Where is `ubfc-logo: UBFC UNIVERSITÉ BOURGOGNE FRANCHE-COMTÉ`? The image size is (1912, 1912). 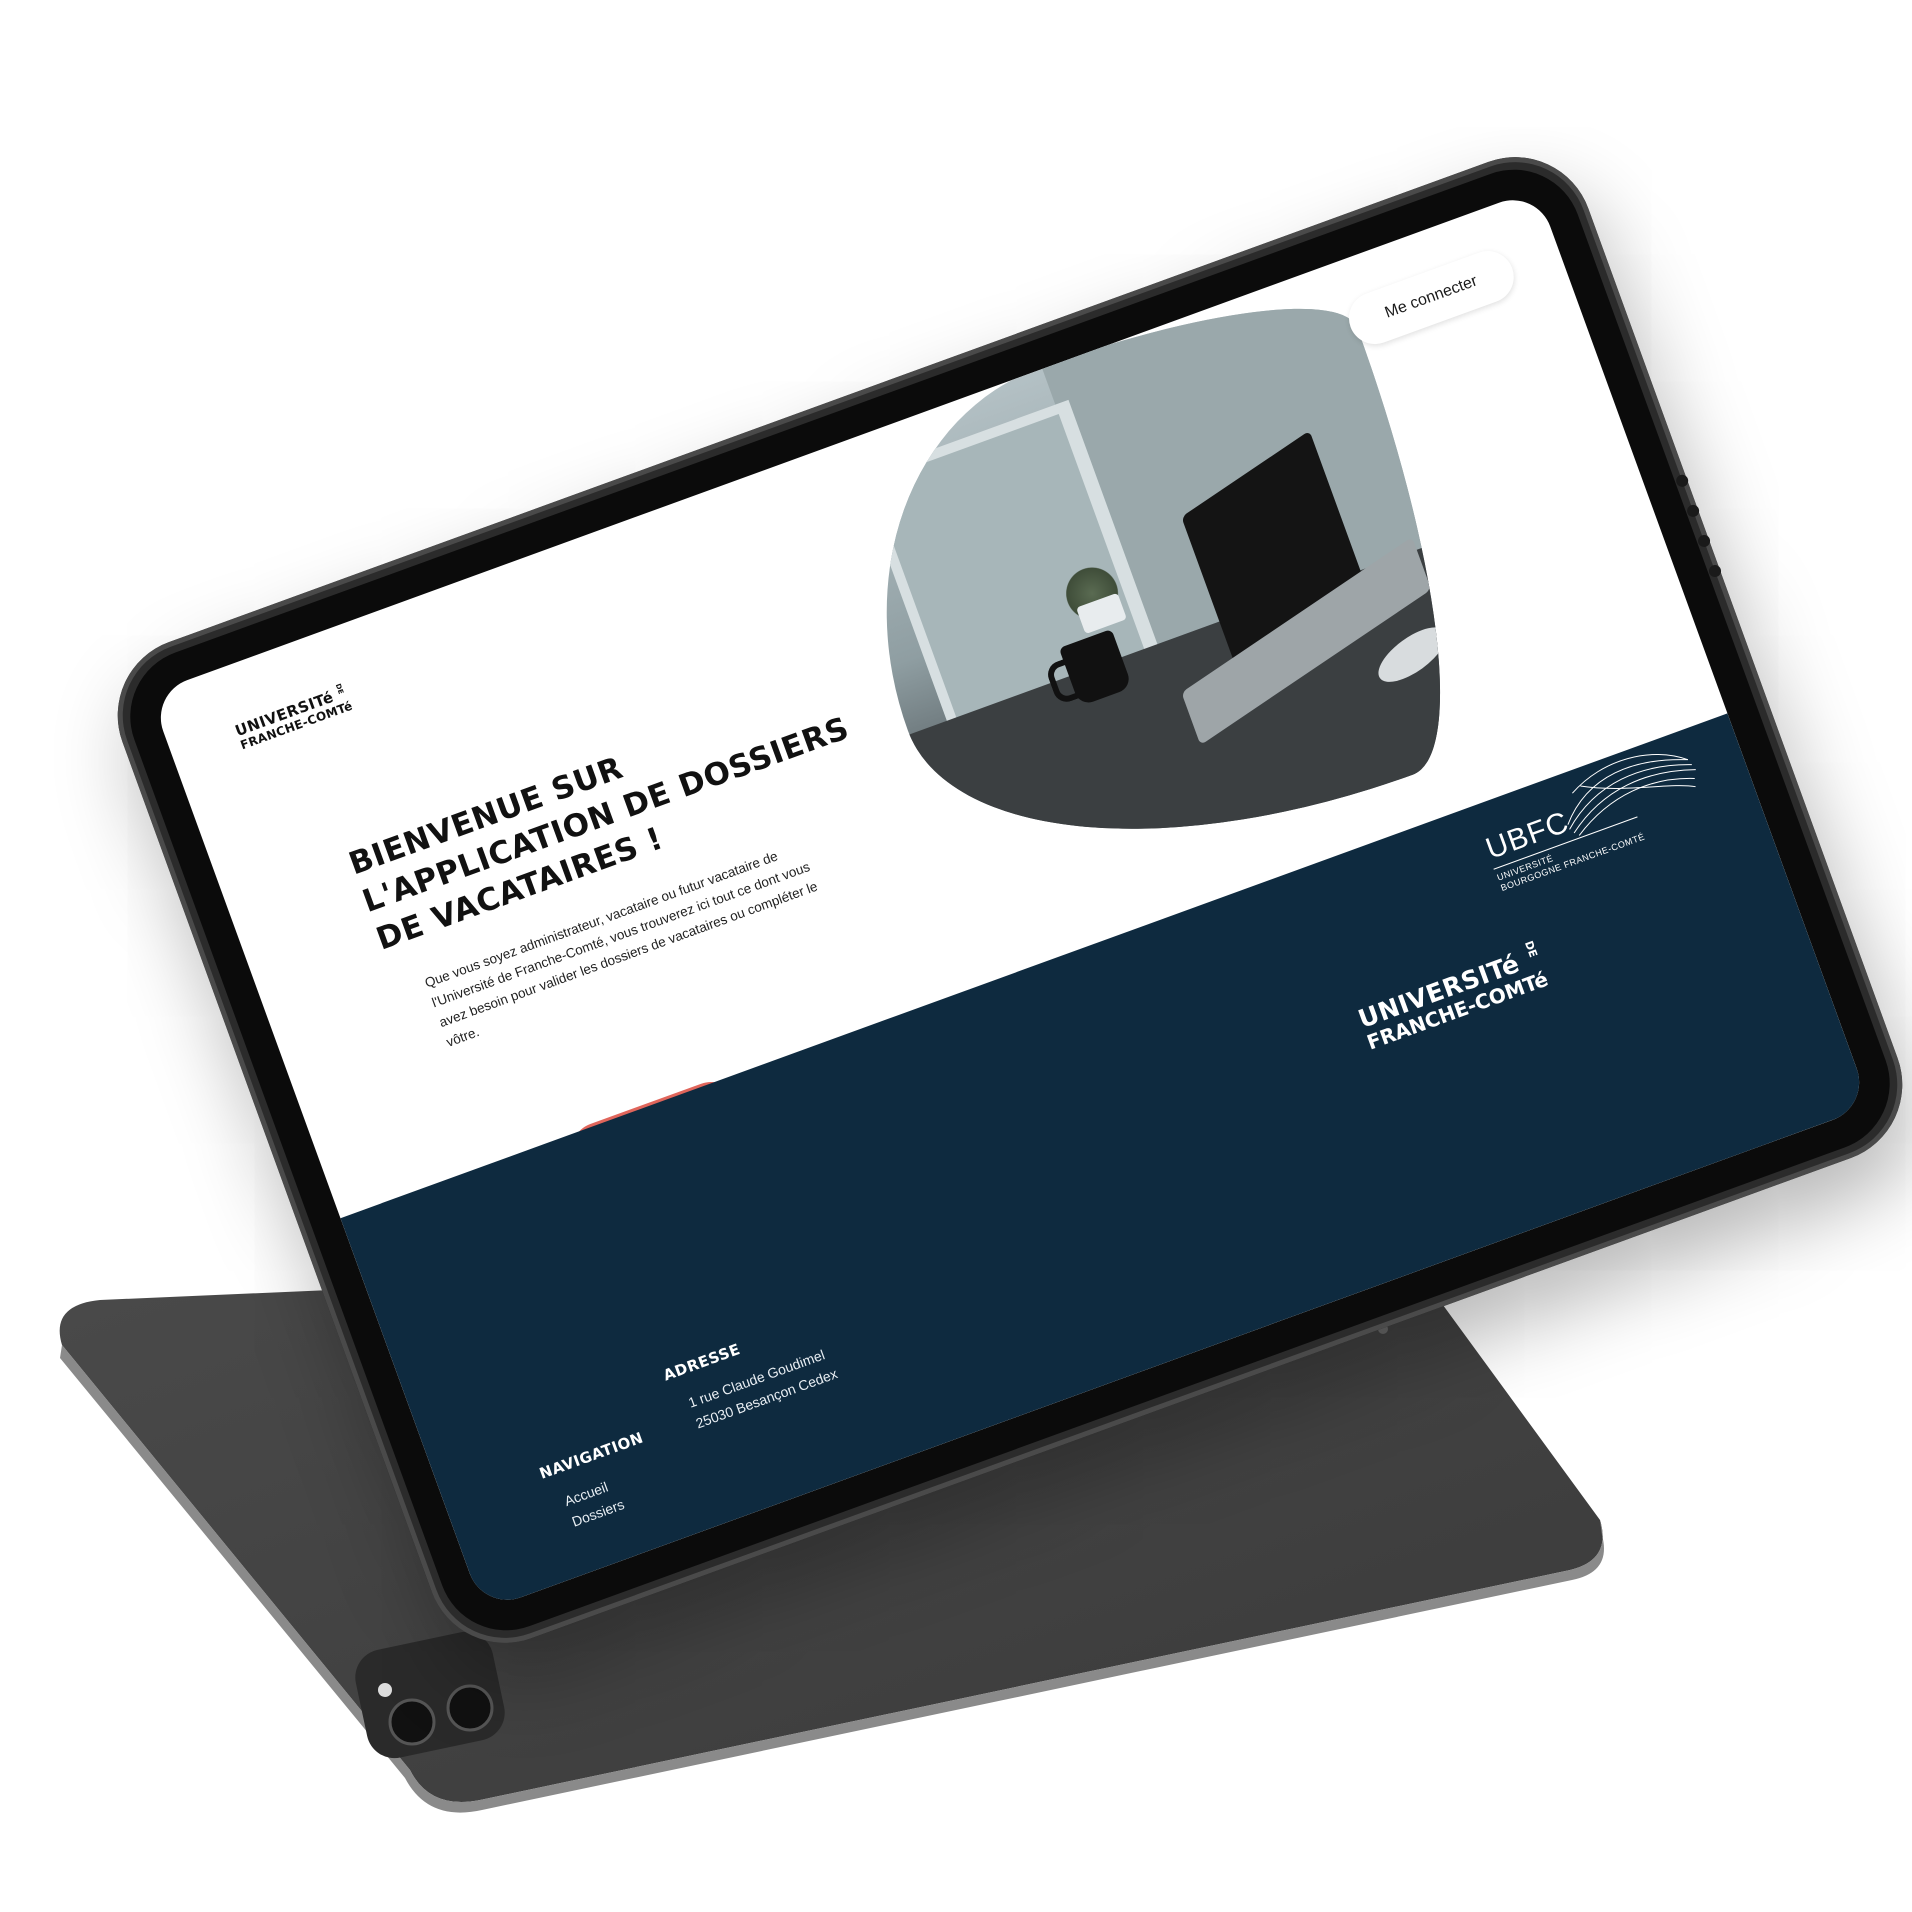
ubfc-logo: UBFC UNIVERSITÉ BOURGOGNE FRANCHE-COMTÉ is located at coordinates (1589, 823).